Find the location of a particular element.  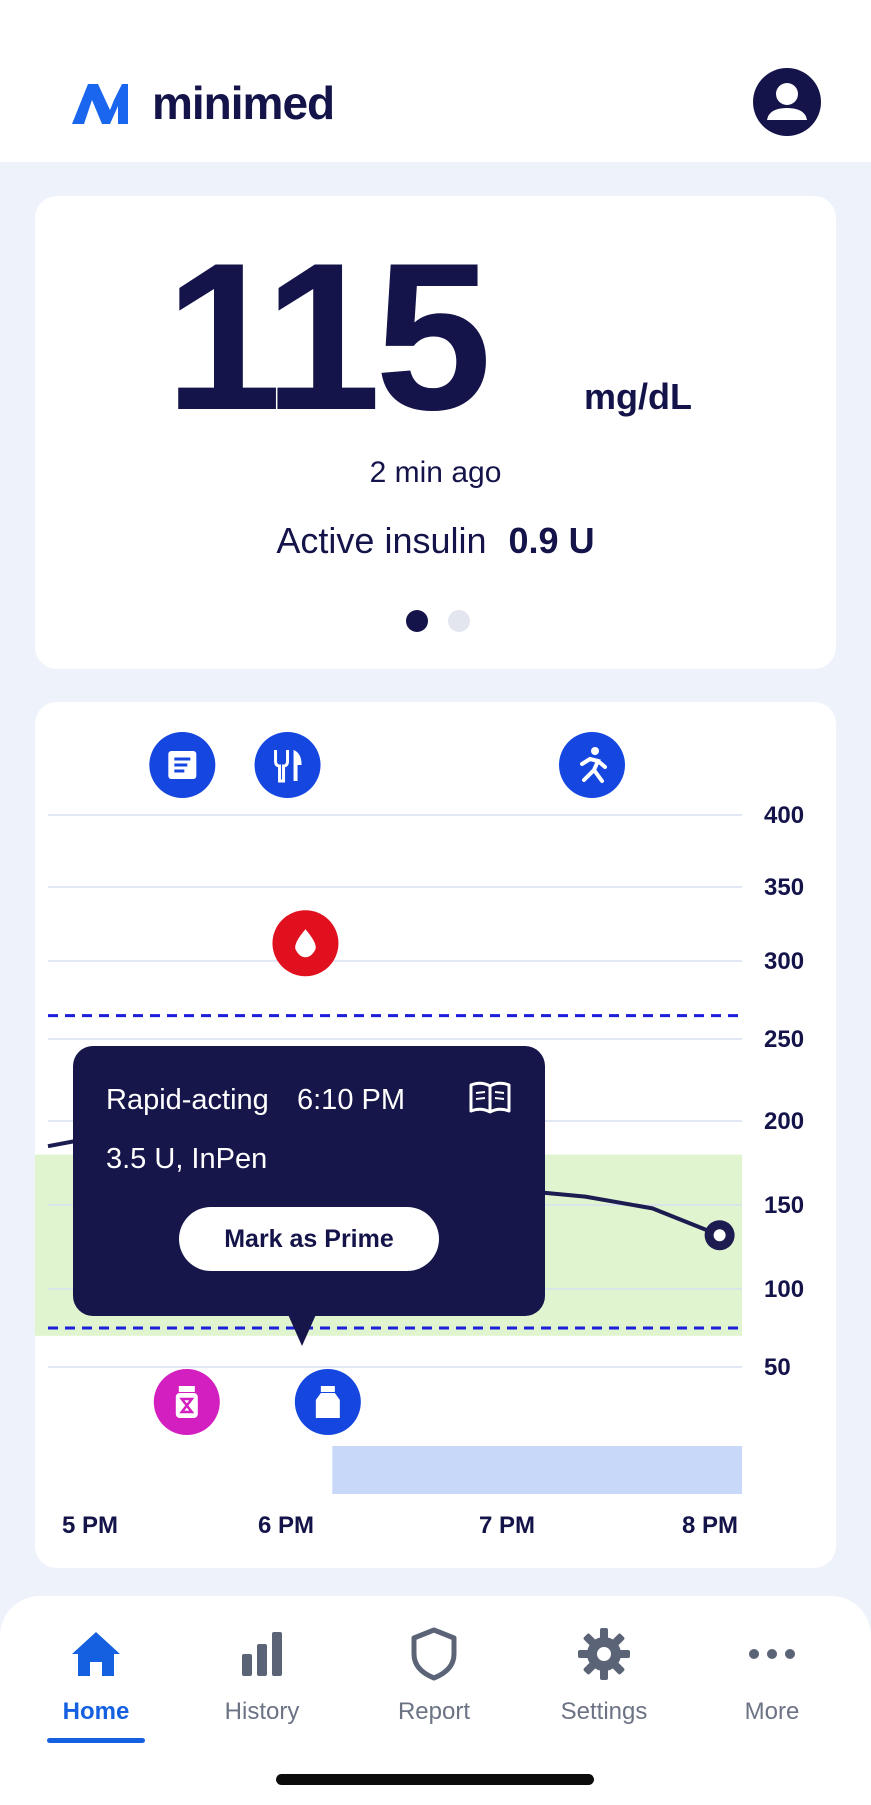

nav-active-indicator is located at coordinates (96, 1740).